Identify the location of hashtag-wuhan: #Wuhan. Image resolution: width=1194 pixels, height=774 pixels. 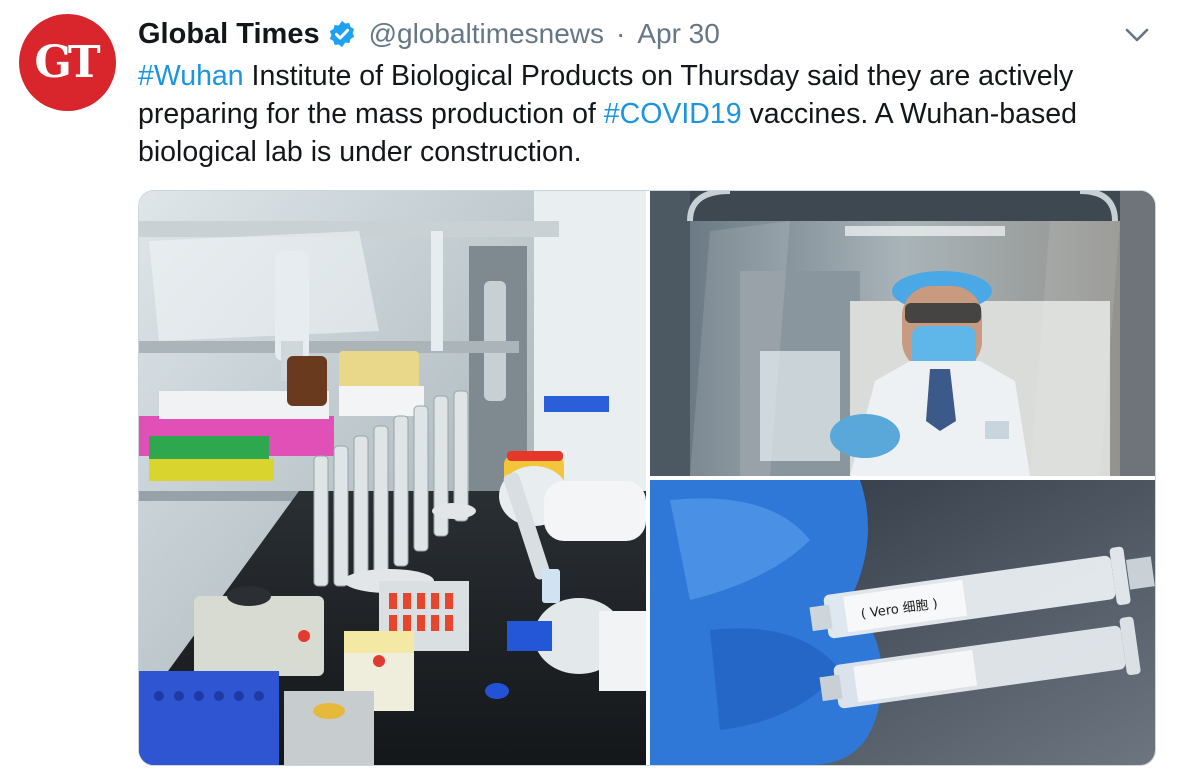
(191, 76).